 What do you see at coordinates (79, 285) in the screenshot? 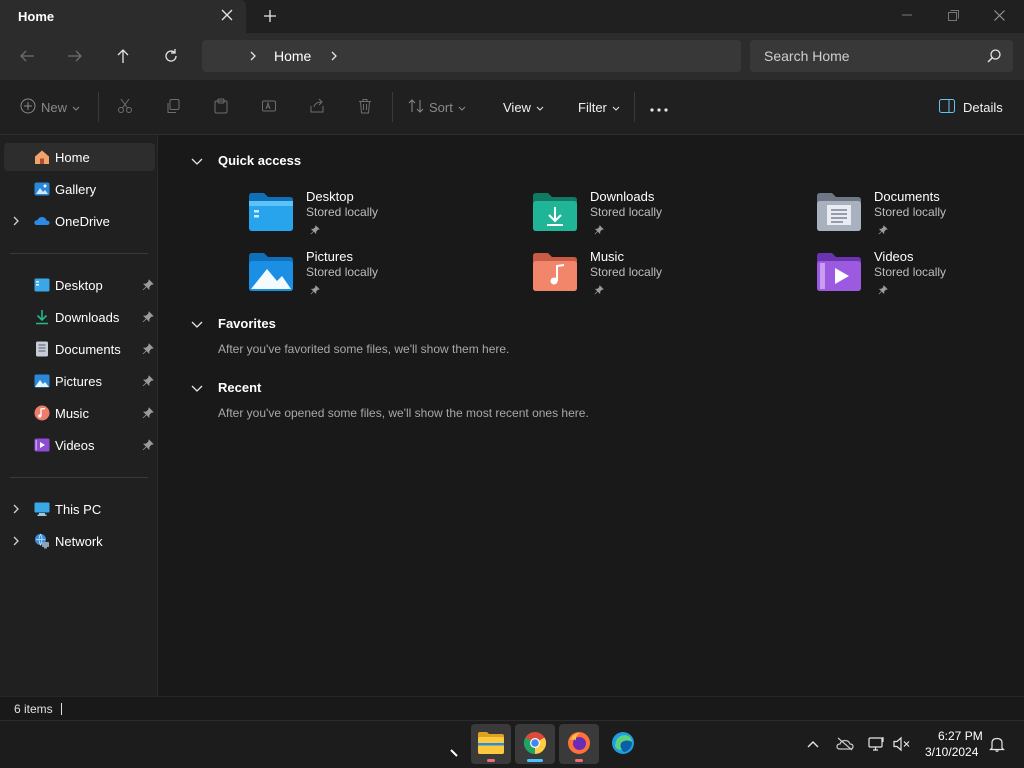
I see `sidebar-item-desktop: Desktop` at bounding box center [79, 285].